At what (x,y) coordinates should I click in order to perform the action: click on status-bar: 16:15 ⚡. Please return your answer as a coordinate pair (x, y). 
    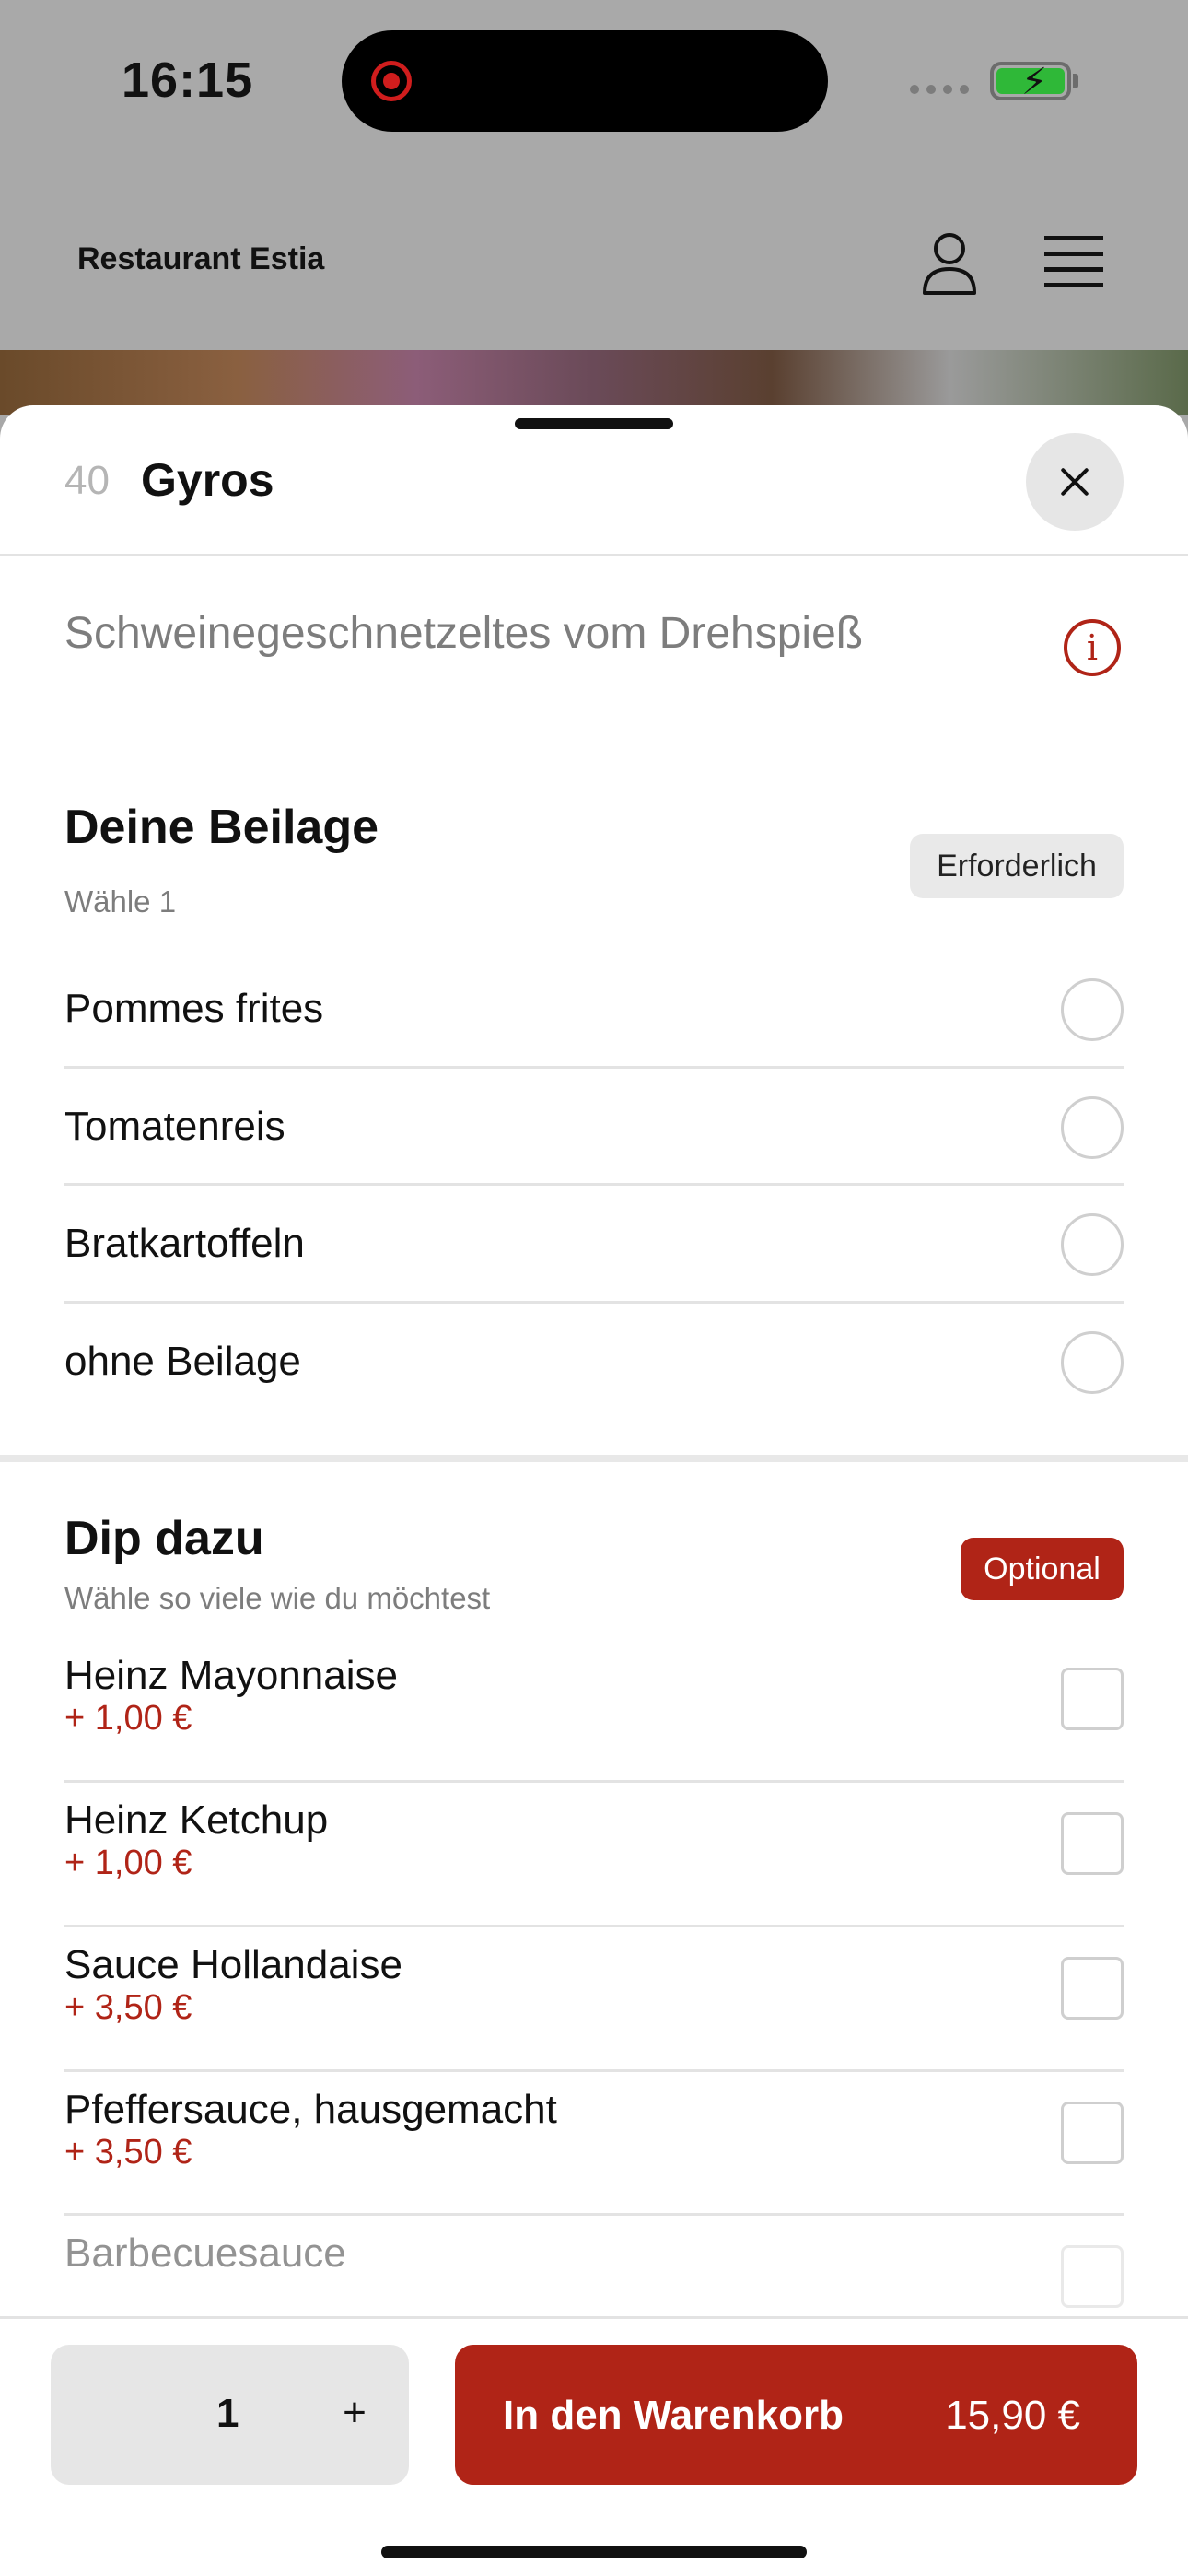
    Looking at the image, I should click on (594, 83).